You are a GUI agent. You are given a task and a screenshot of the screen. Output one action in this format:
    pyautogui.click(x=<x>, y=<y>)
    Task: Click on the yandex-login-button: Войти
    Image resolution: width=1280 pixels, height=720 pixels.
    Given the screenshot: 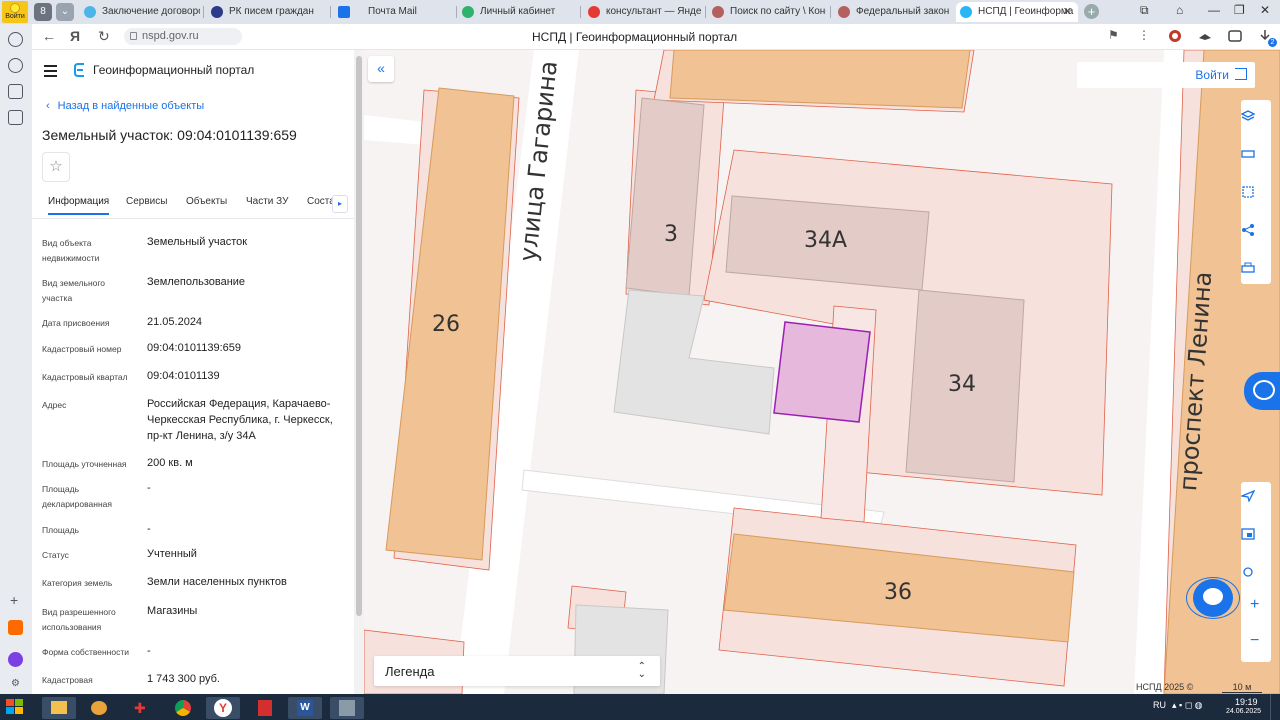 What is the action you would take?
    pyautogui.click(x=15, y=12)
    